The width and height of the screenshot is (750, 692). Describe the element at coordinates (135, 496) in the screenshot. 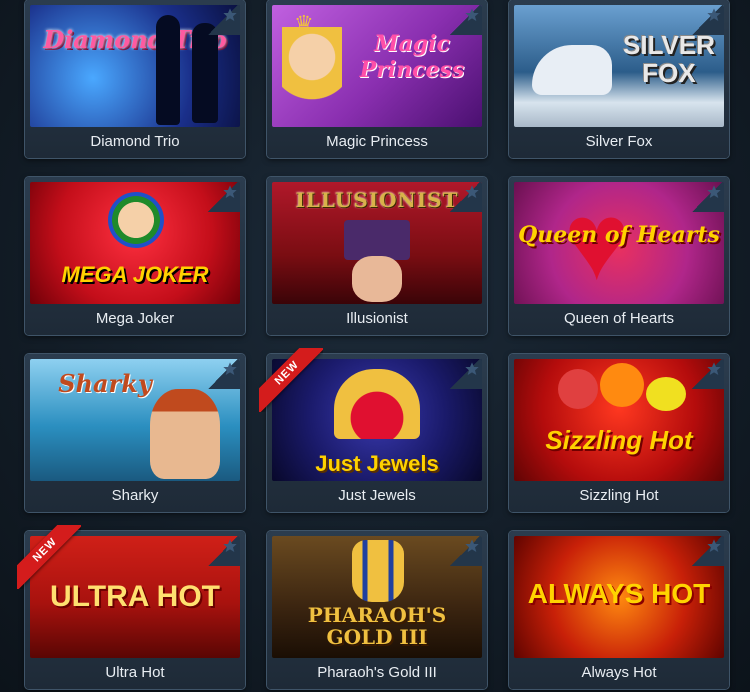

I see `game-caption: Sharky` at that location.